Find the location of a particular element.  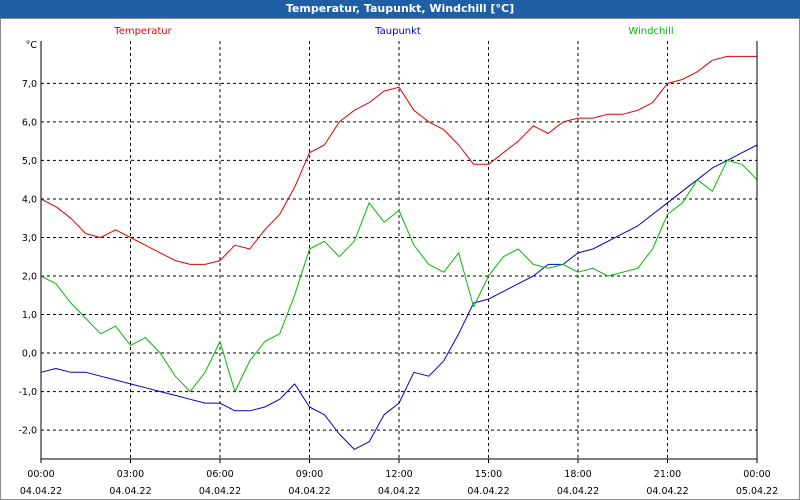

y-axis-unit: °C is located at coordinates (32, 45).